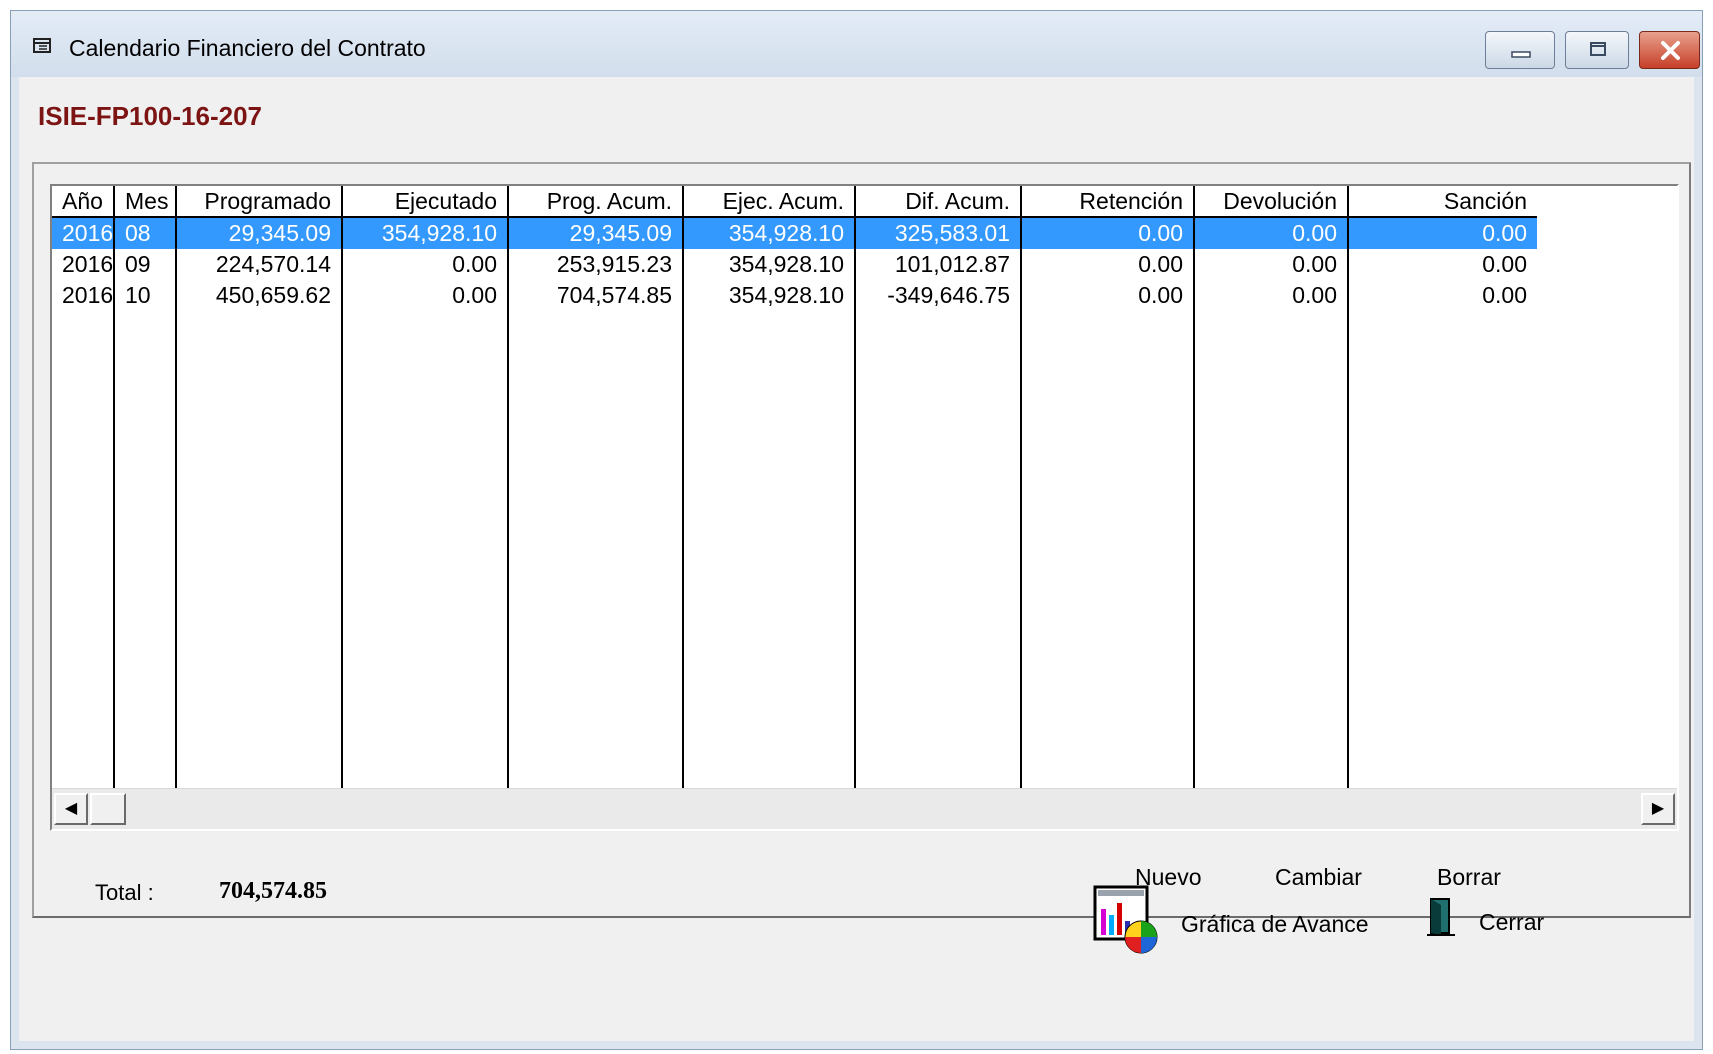  What do you see at coordinates (145, 233) in the screenshot?
I see `table-cell: 08` at bounding box center [145, 233].